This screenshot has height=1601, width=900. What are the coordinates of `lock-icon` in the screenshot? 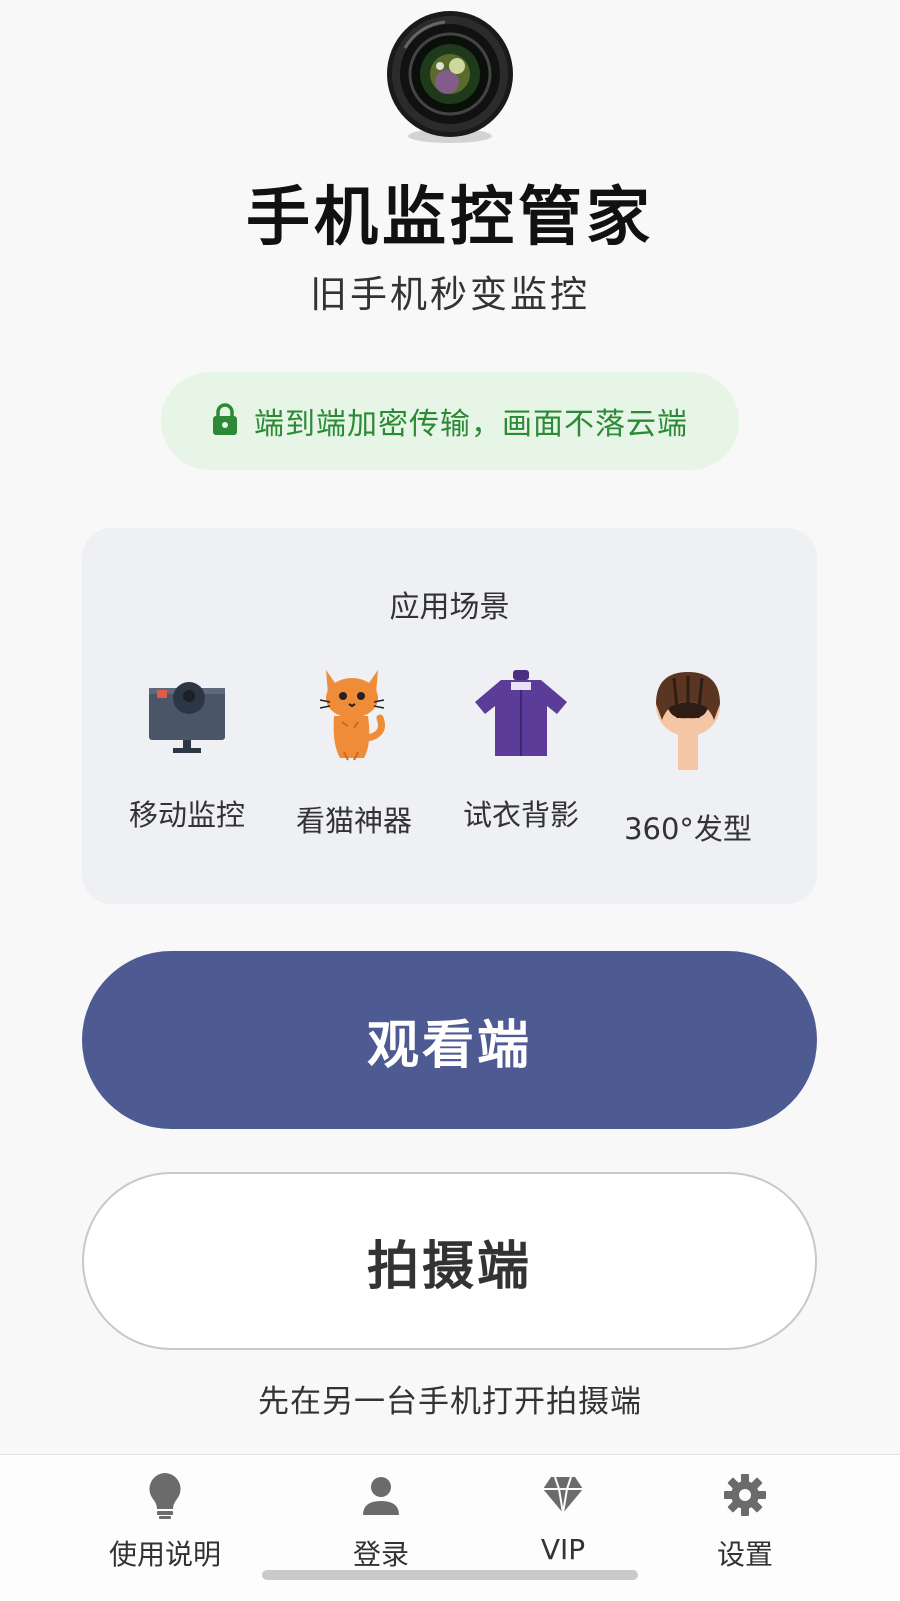 It's located at (225, 421).